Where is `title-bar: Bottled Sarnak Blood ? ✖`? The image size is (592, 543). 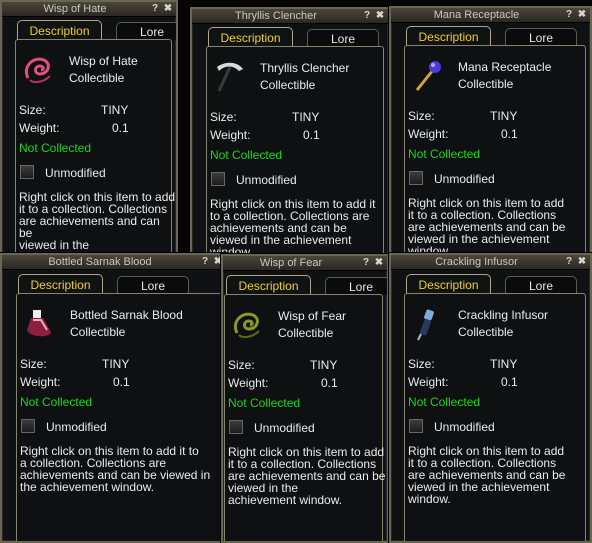 title-bar: Bottled Sarnak Blood ? ✖ is located at coordinates (114, 262).